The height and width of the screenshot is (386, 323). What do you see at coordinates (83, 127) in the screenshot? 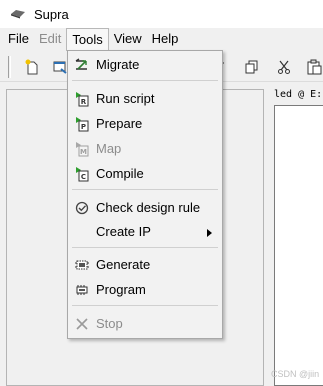
I see `svg-text: P` at bounding box center [83, 127].